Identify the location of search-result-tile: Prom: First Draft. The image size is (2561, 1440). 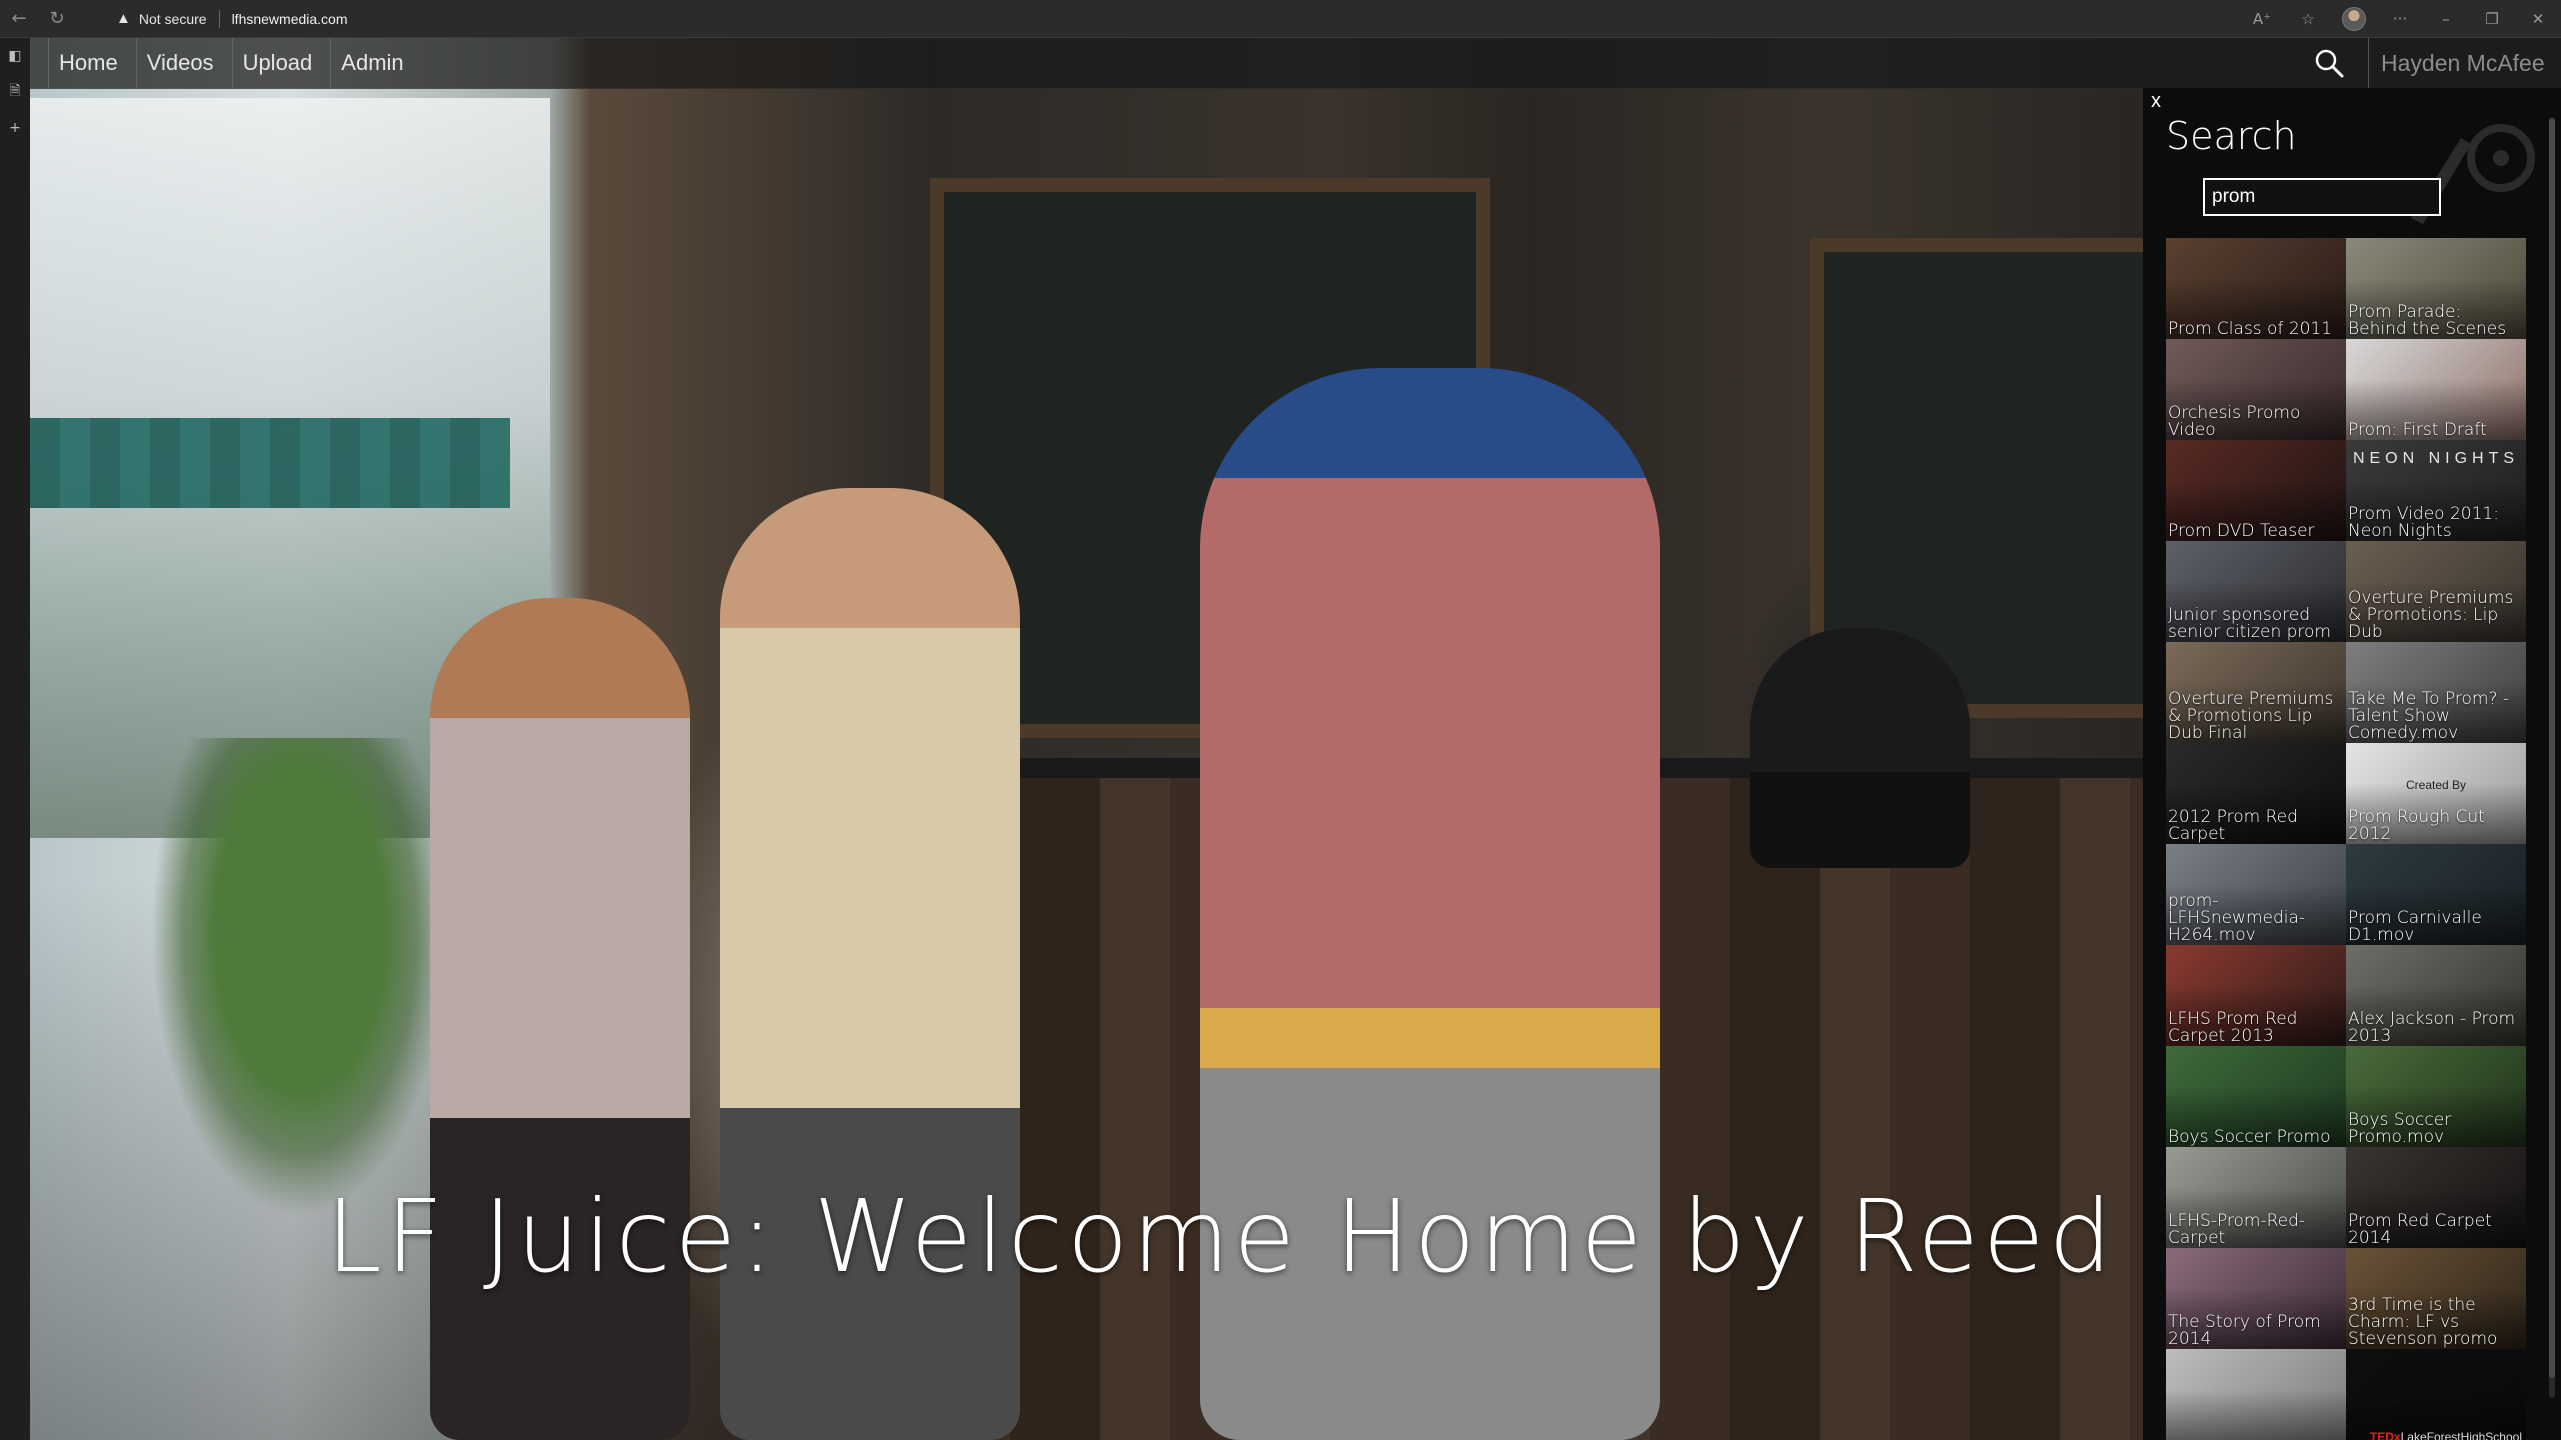
(2436, 389).